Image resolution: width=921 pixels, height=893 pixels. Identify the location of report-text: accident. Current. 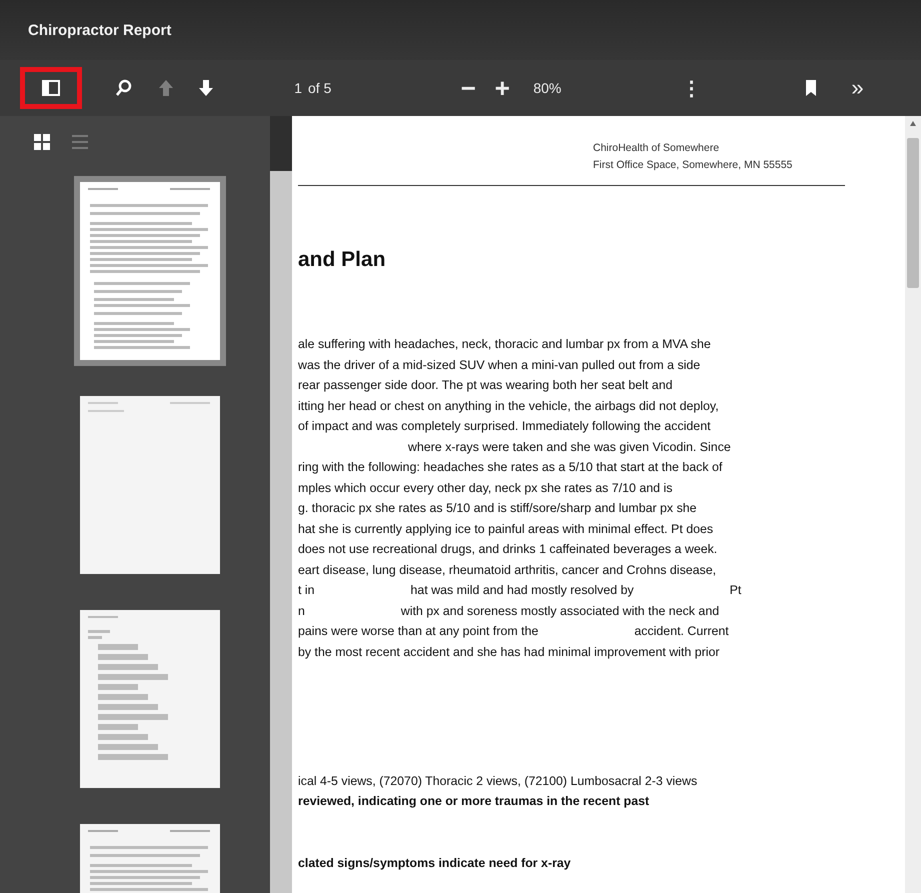
(681, 631).